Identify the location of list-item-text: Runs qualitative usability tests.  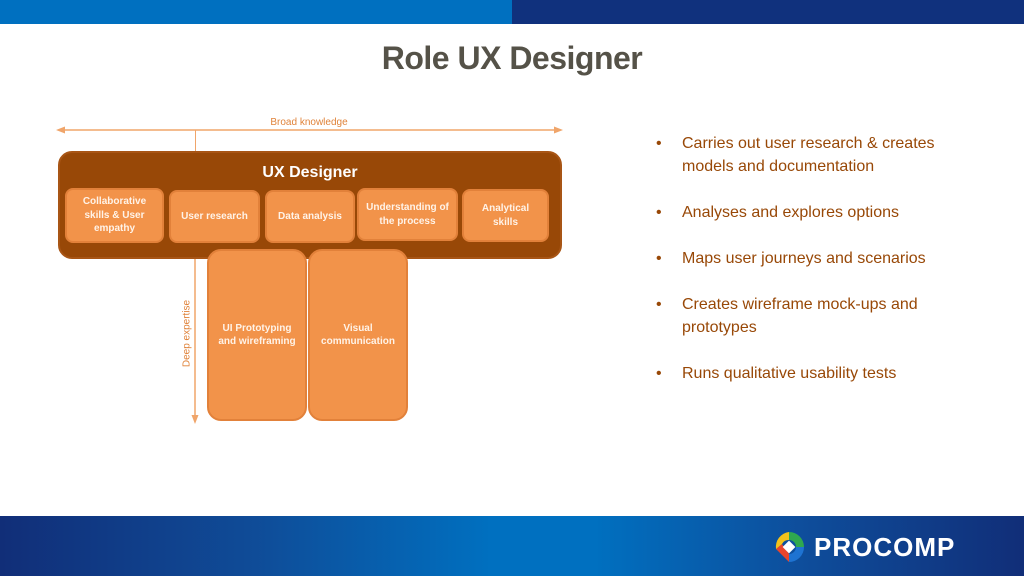
(789, 373).